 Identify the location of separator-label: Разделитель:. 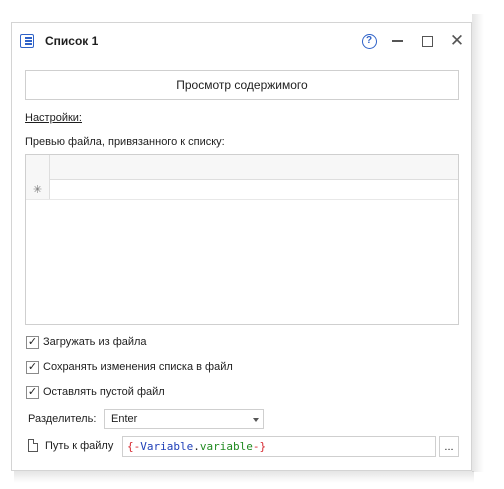
(62, 419).